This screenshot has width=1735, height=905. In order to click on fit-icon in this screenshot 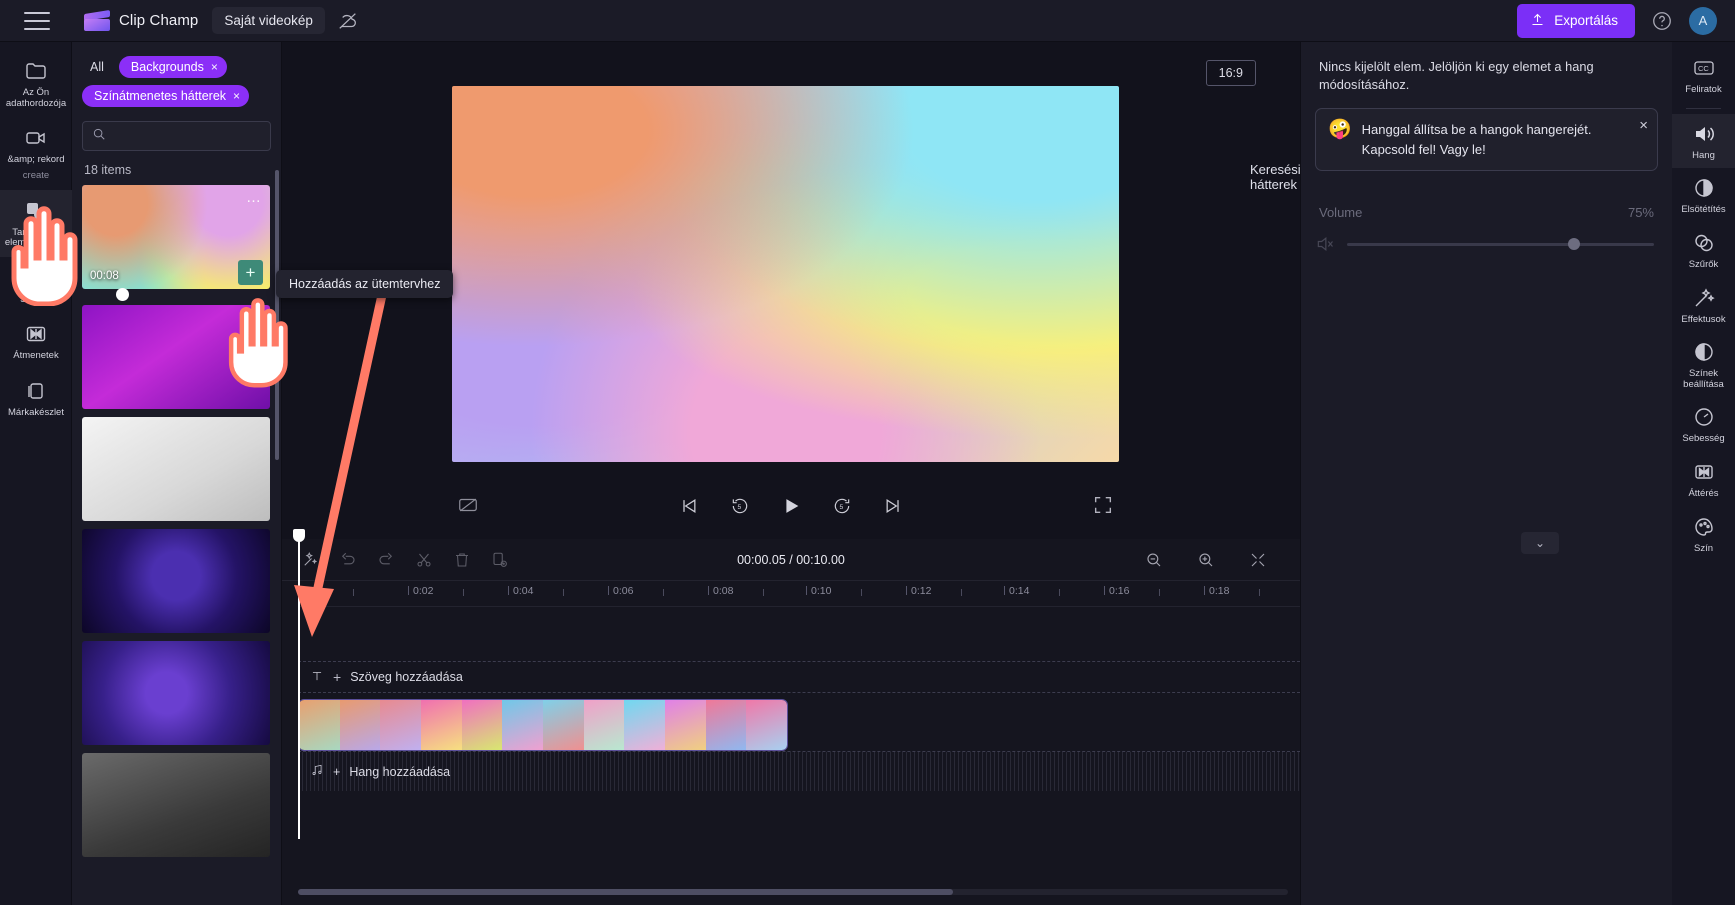, I will do `click(1258, 560)`.